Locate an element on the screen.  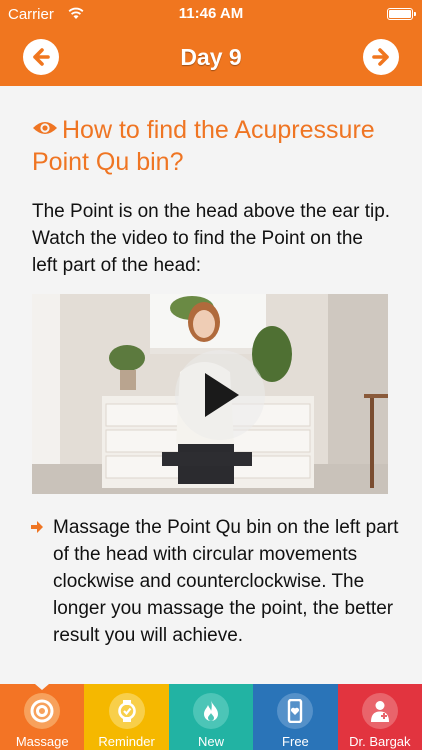
play-button is located at coordinates (220, 395).